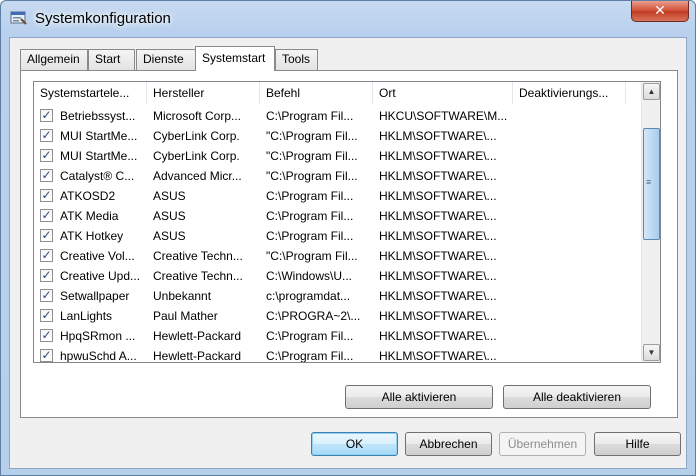  Describe the element at coordinates (348, 19) in the screenshot. I see `title-bar: Systemkonfiguration ✕` at that location.